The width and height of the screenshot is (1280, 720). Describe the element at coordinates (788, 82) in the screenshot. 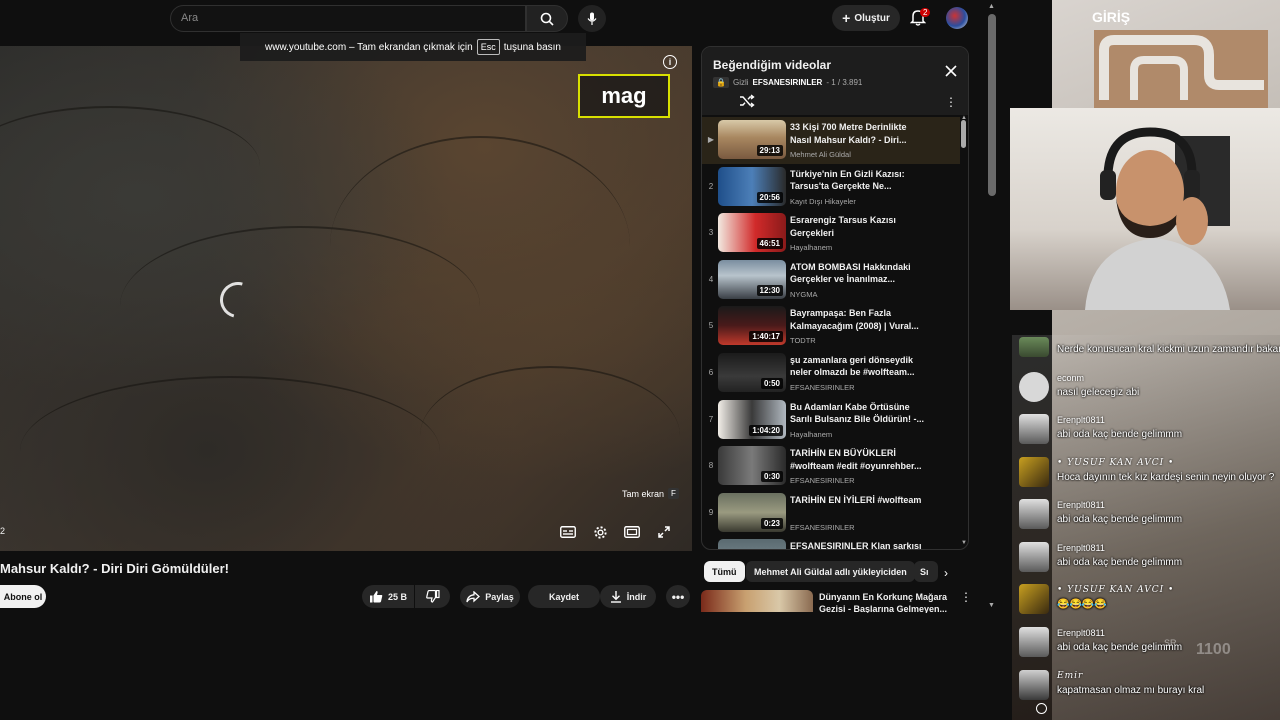

I see `playlist-owner: EFSANESIRINLER` at that location.